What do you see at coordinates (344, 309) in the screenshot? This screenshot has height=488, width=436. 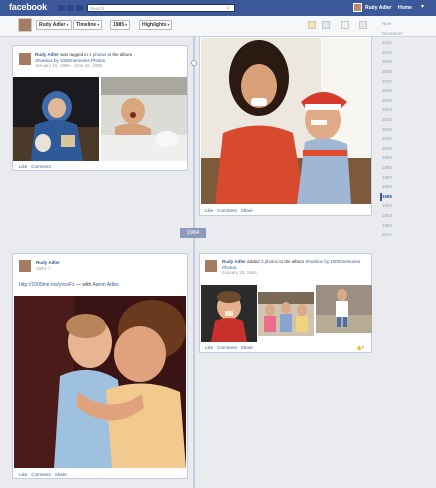 I see `photo-child-standing` at bounding box center [344, 309].